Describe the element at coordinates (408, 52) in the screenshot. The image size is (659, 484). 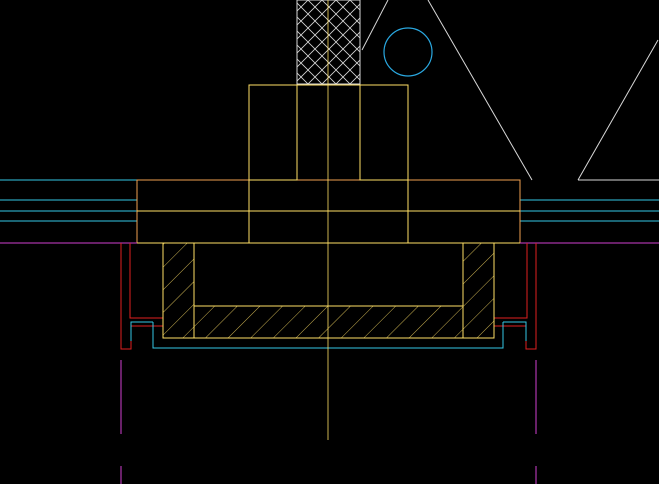
I see `blue-circle-marker` at that location.